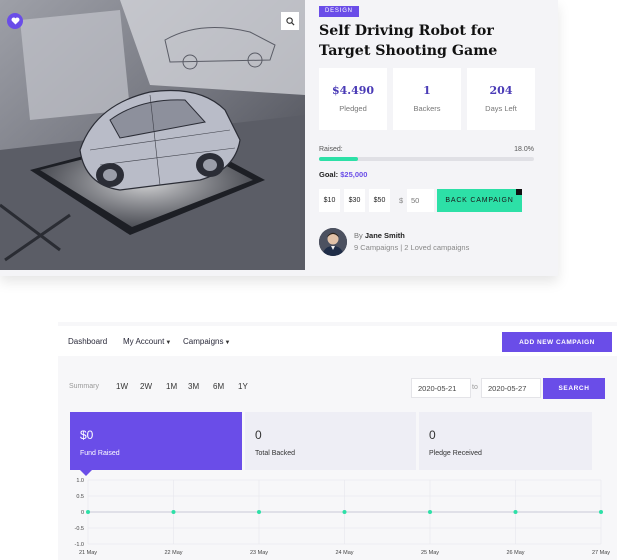 This screenshot has width=617, height=560. I want to click on pledge-amount-30-button: $30, so click(354, 200).